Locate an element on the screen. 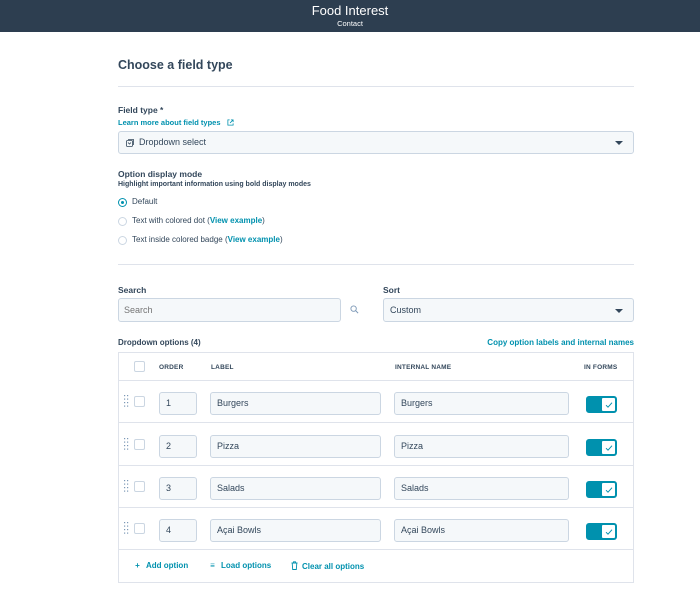 The image size is (700, 606). load-options-button: ≡ Load options is located at coordinates (239, 565).